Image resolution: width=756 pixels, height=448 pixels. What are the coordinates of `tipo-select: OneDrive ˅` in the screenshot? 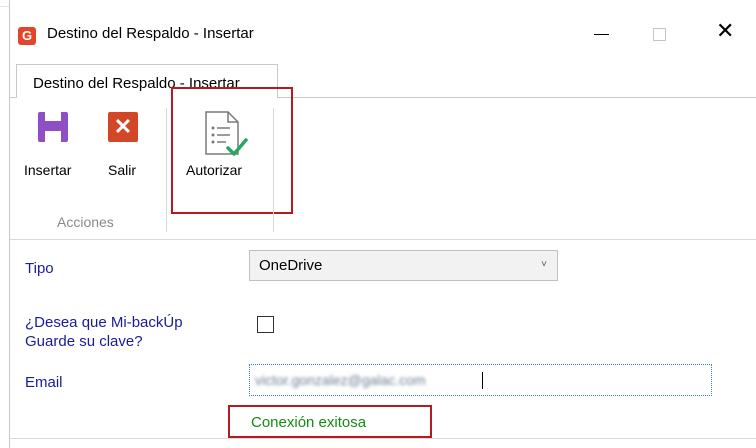 It's located at (403, 265).